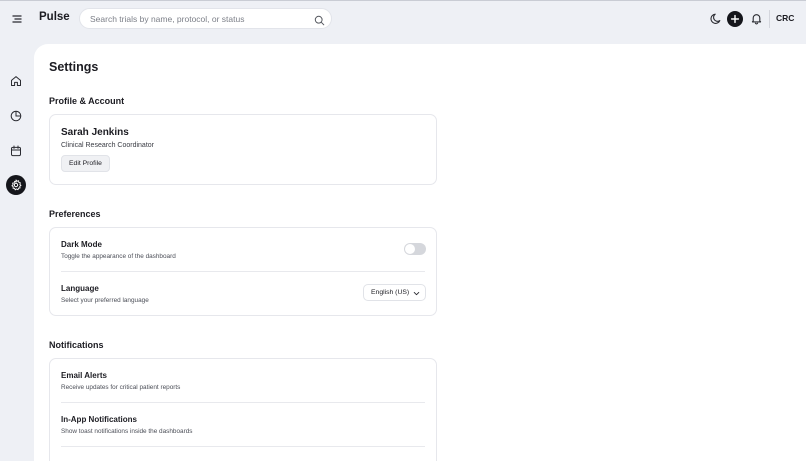  I want to click on profile-role: Clinical Research Coordinator, so click(107, 145).